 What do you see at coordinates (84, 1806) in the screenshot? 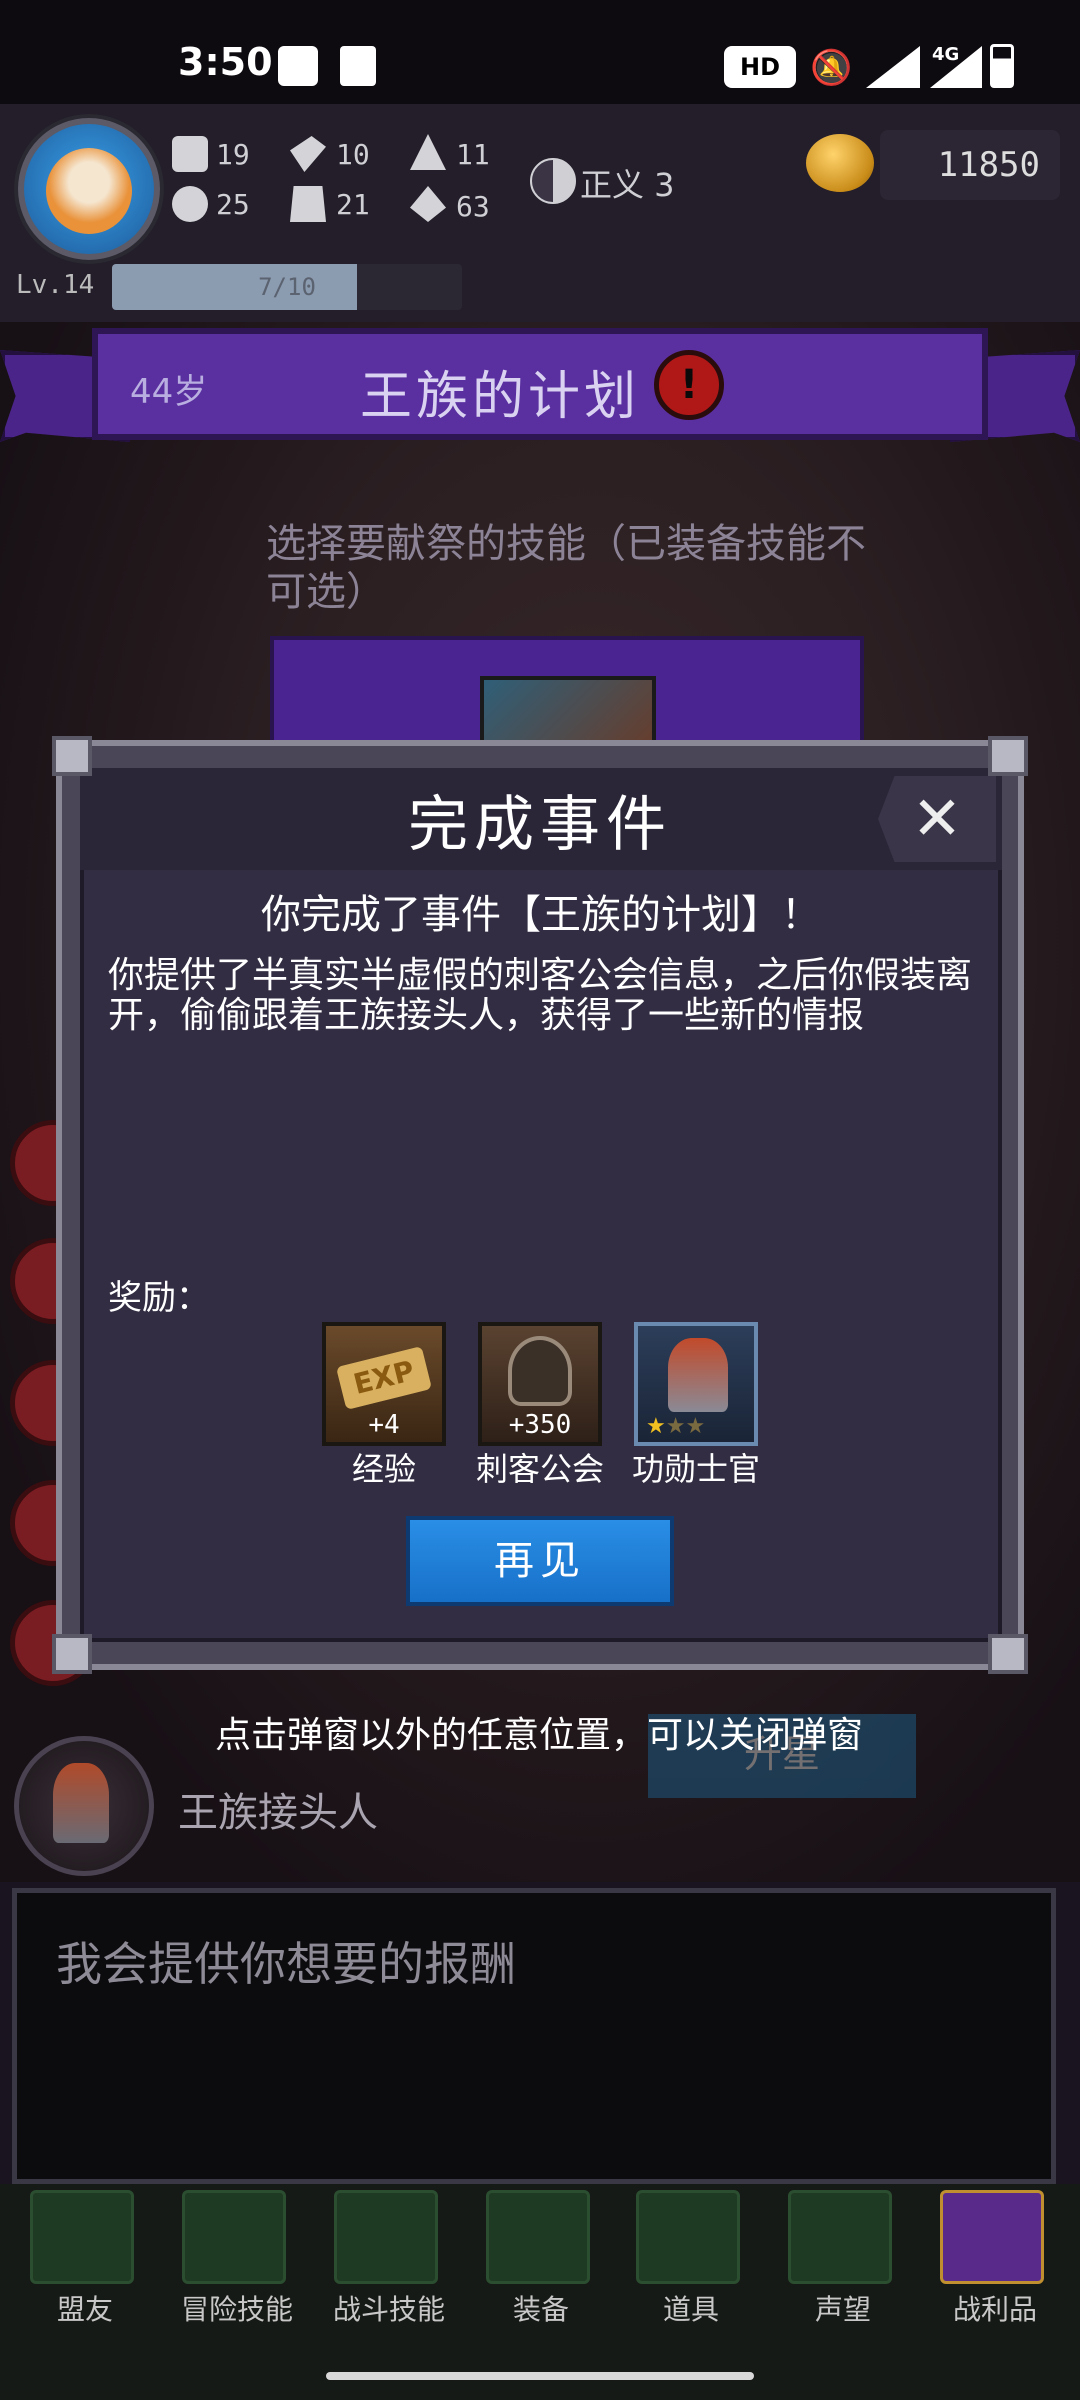
I see `npc-avatar` at bounding box center [84, 1806].